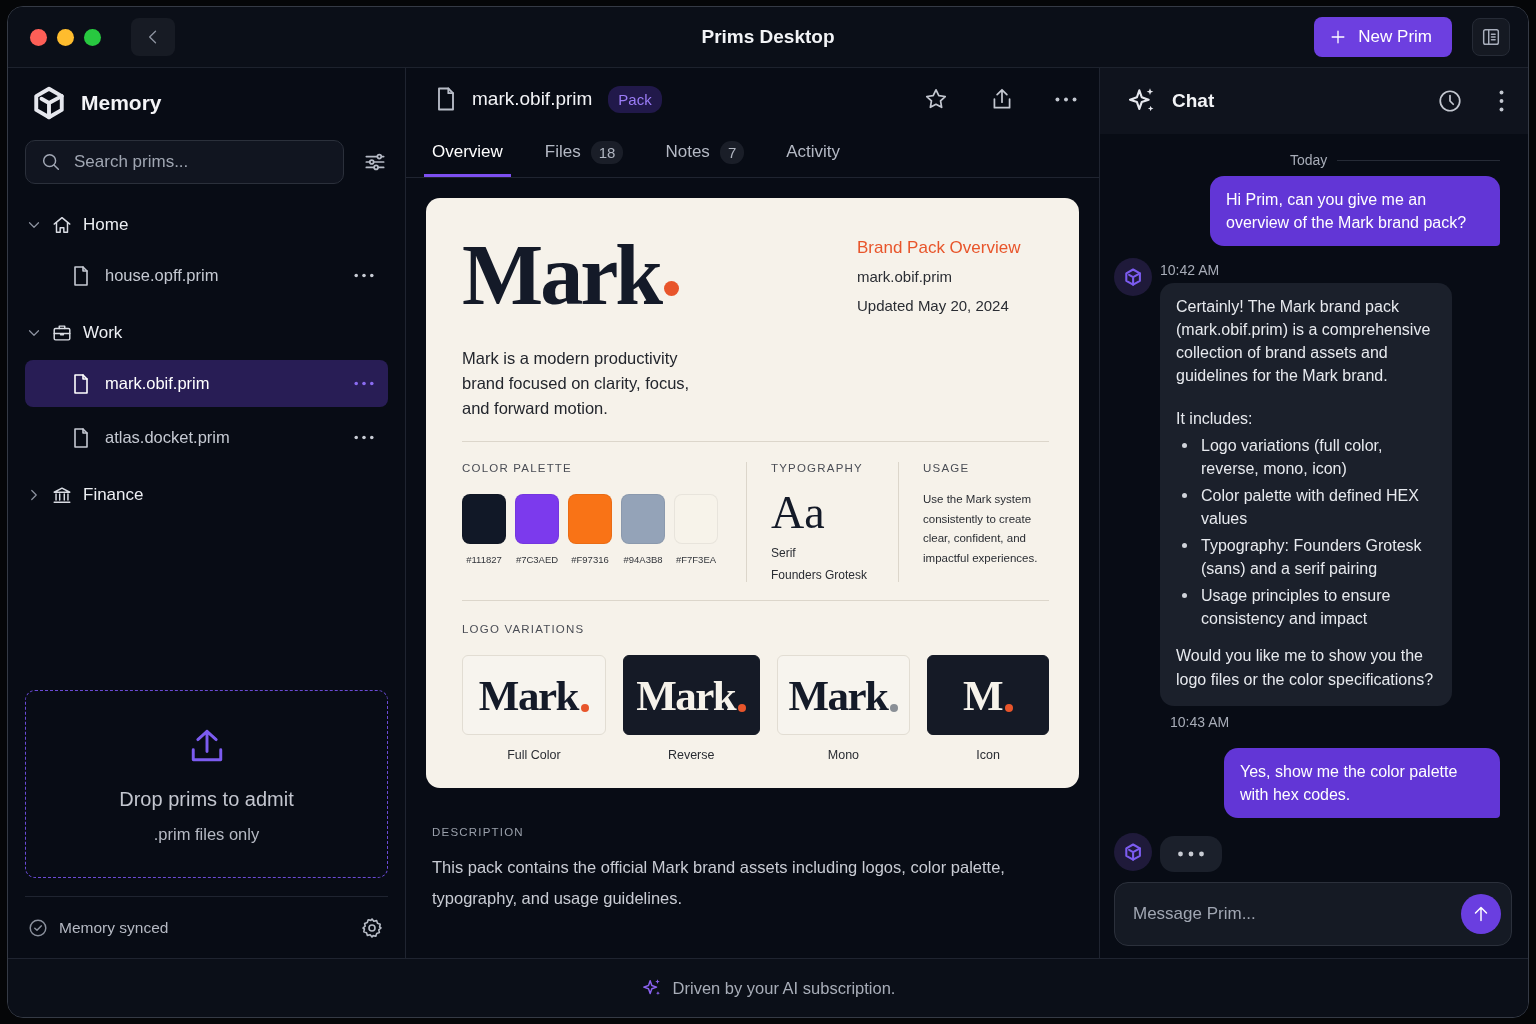 This screenshot has height=1024, width=1536. Describe the element at coordinates (1305, 668) in the screenshot. I see `message-text: Would you like me to show you the logo files or the color specifications?` at that location.